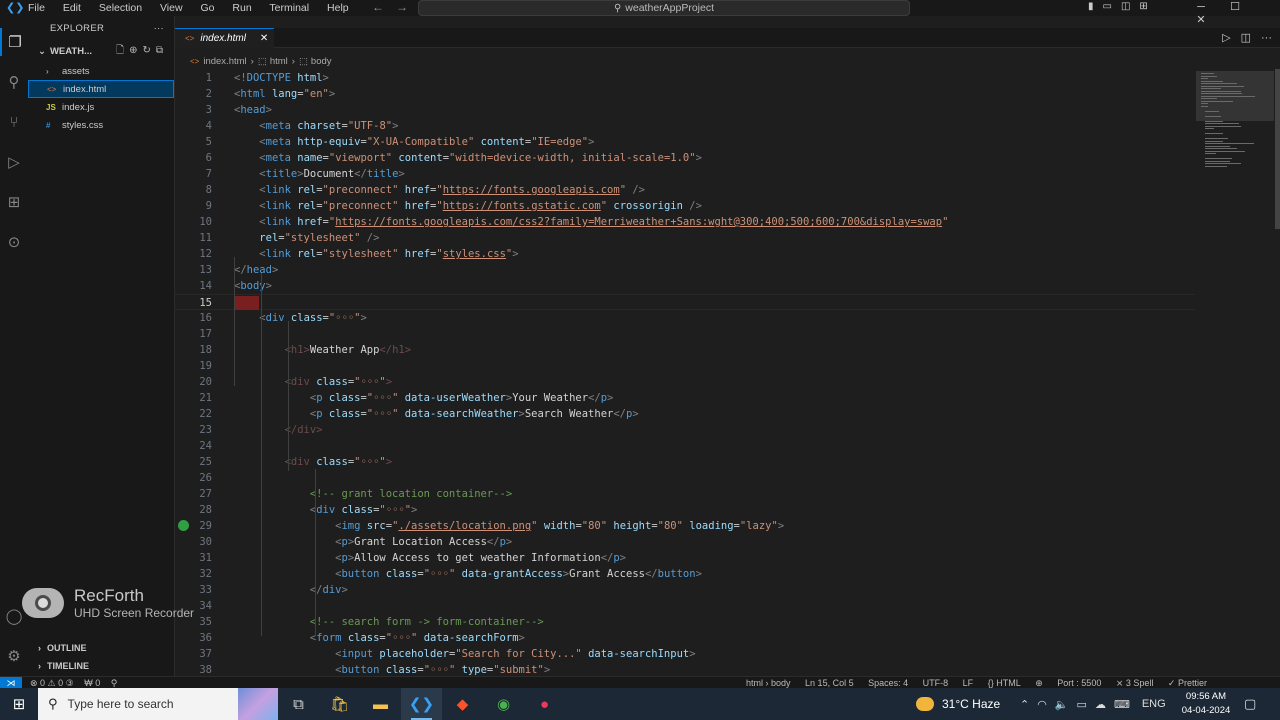  Describe the element at coordinates (462, 704) in the screenshot. I see `brave-browser-icon: ◆` at that location.